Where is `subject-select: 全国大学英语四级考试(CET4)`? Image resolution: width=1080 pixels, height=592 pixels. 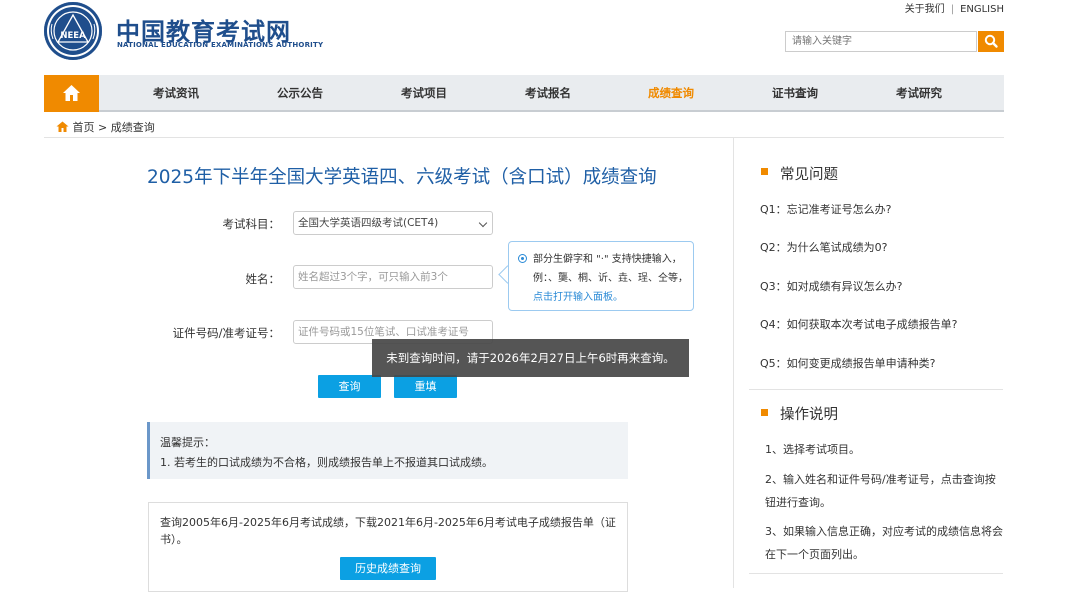
subject-select: 全国大学英语四级考试(CET4) is located at coordinates (393, 223).